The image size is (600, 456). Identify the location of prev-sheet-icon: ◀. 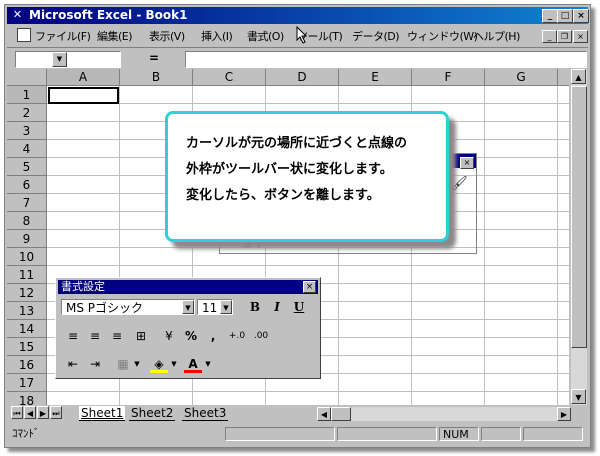
(30, 412).